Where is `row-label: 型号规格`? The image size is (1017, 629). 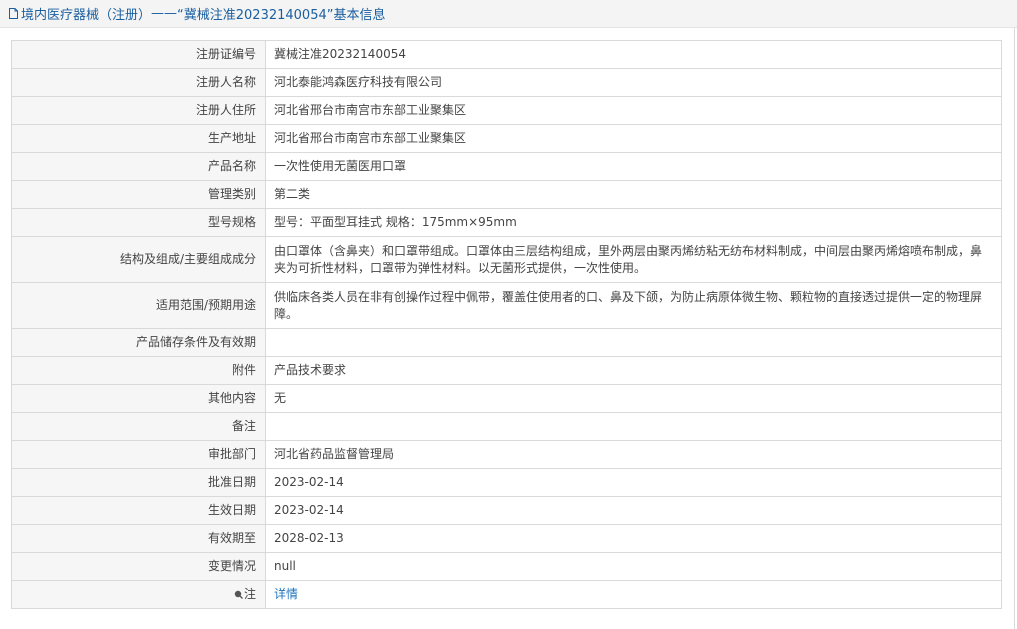
row-label: 型号规格 is located at coordinates (138, 222).